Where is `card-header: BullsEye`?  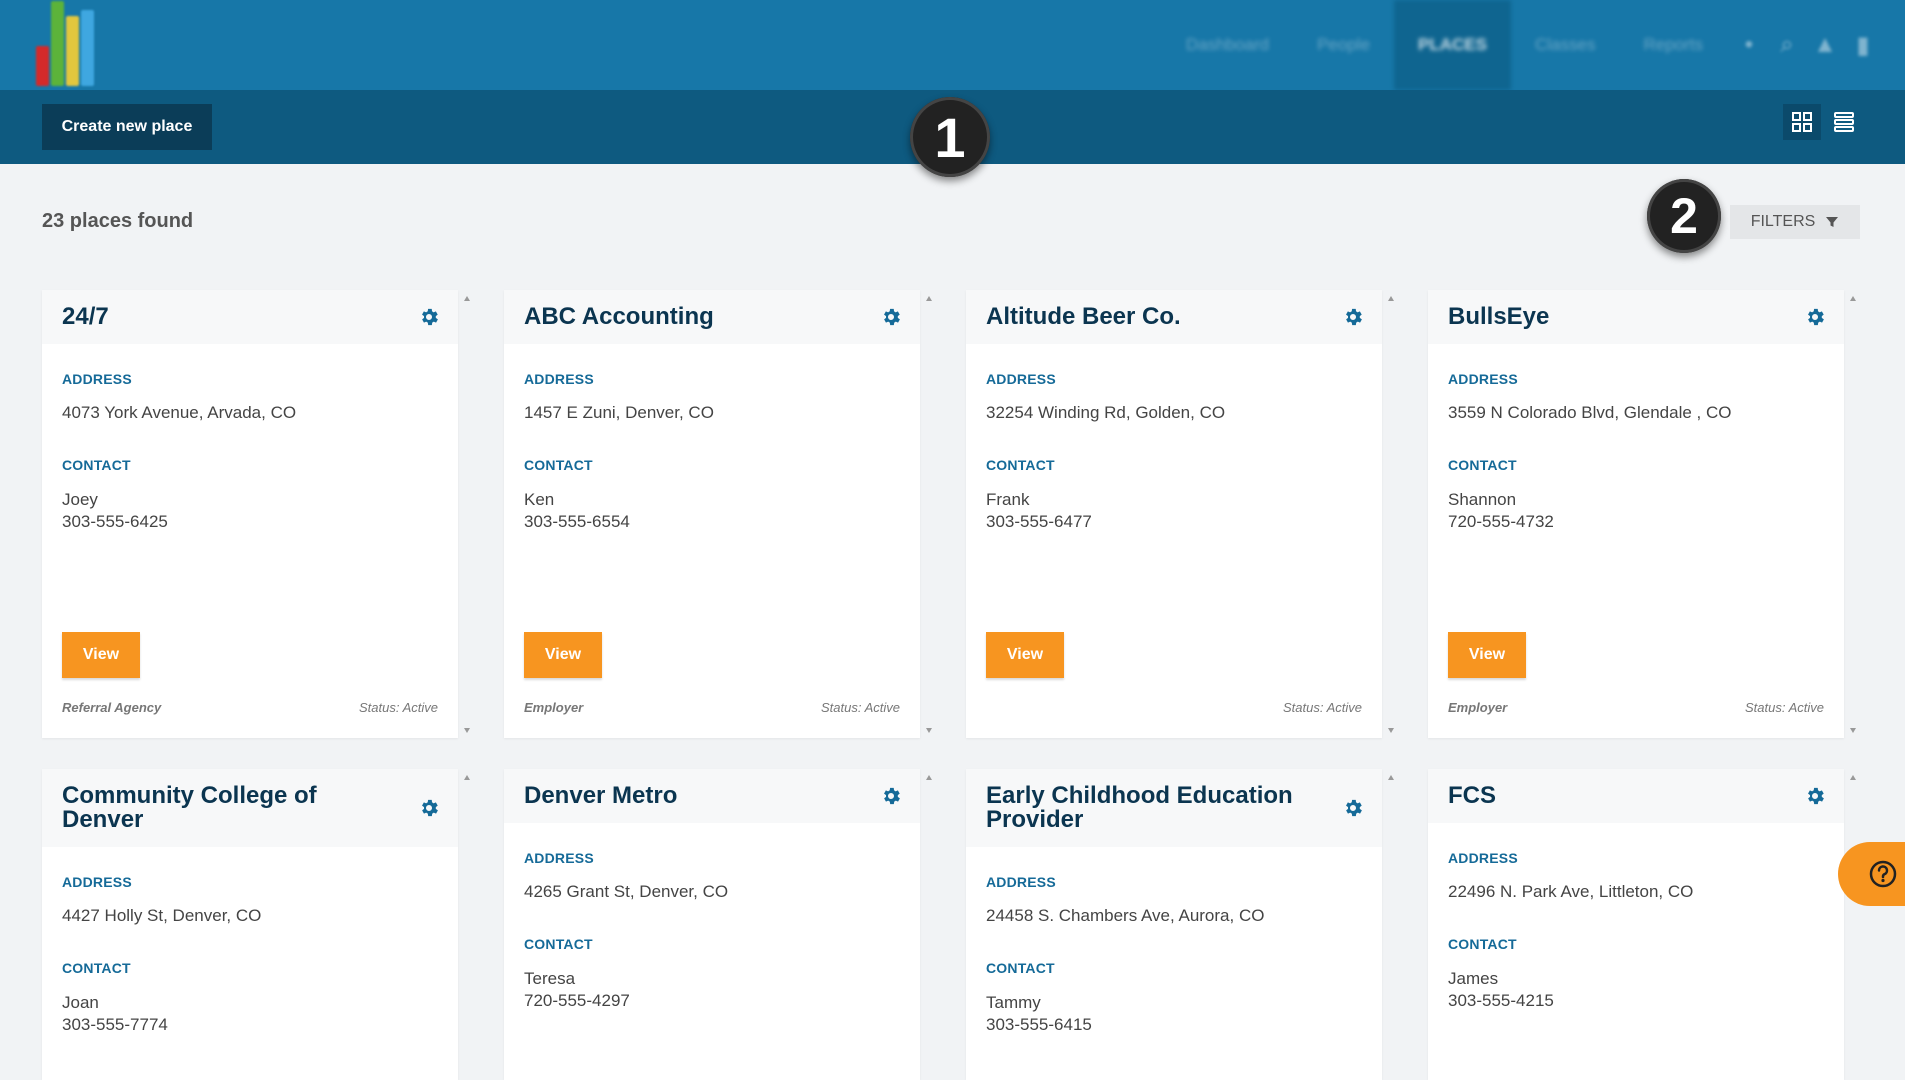 card-header: BullsEye is located at coordinates (1636, 317).